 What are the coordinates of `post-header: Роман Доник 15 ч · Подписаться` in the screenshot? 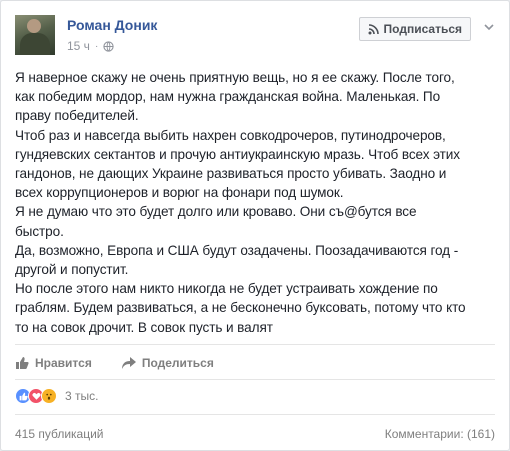 It's located at (257, 37).